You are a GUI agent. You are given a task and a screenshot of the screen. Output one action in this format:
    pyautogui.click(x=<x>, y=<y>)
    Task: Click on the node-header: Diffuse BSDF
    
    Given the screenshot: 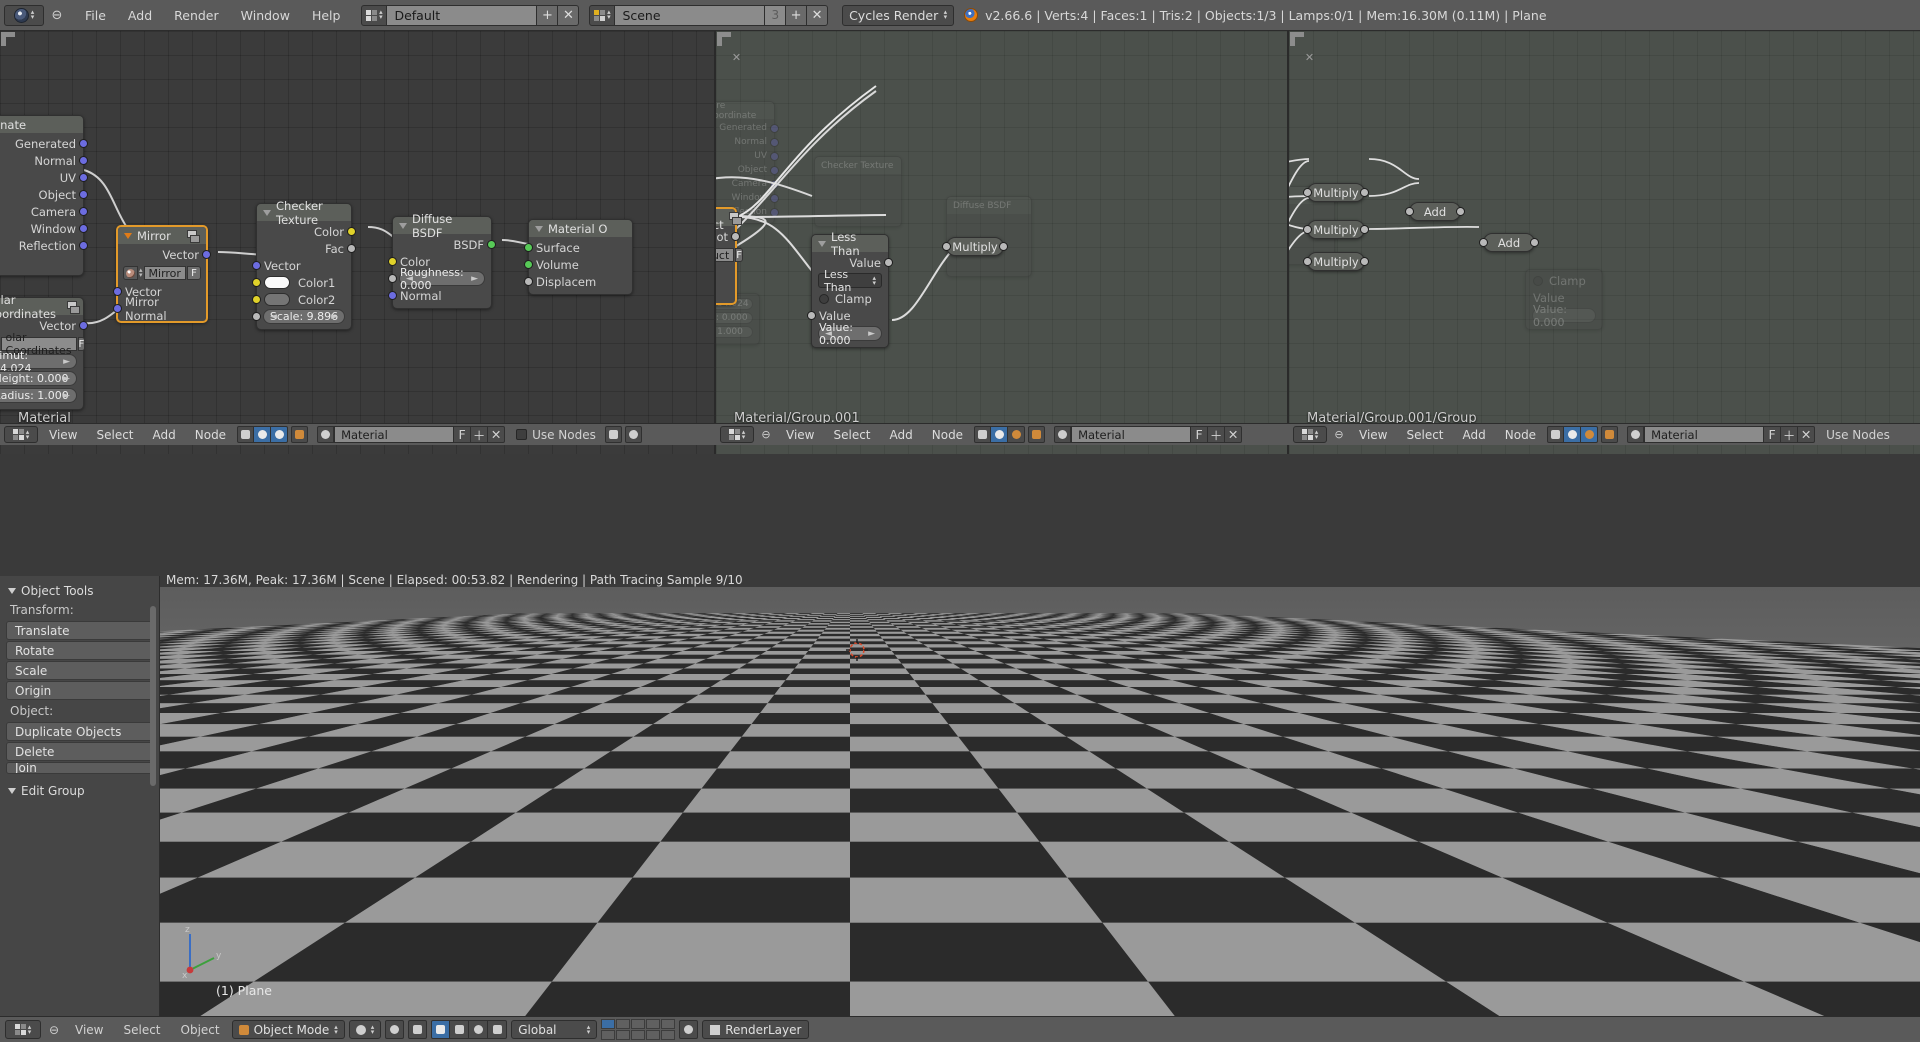 What is the action you would take?
    pyautogui.click(x=442, y=225)
    